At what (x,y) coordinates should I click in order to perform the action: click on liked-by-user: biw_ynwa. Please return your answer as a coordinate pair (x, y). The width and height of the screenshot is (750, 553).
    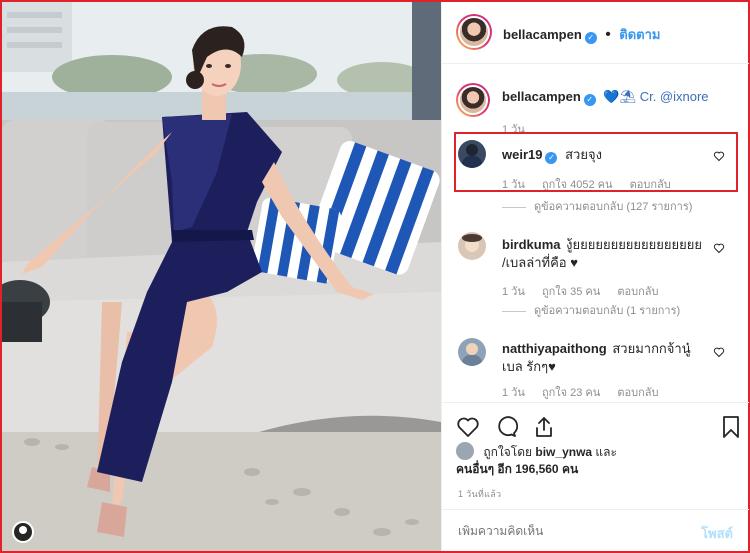
    Looking at the image, I should click on (563, 452).